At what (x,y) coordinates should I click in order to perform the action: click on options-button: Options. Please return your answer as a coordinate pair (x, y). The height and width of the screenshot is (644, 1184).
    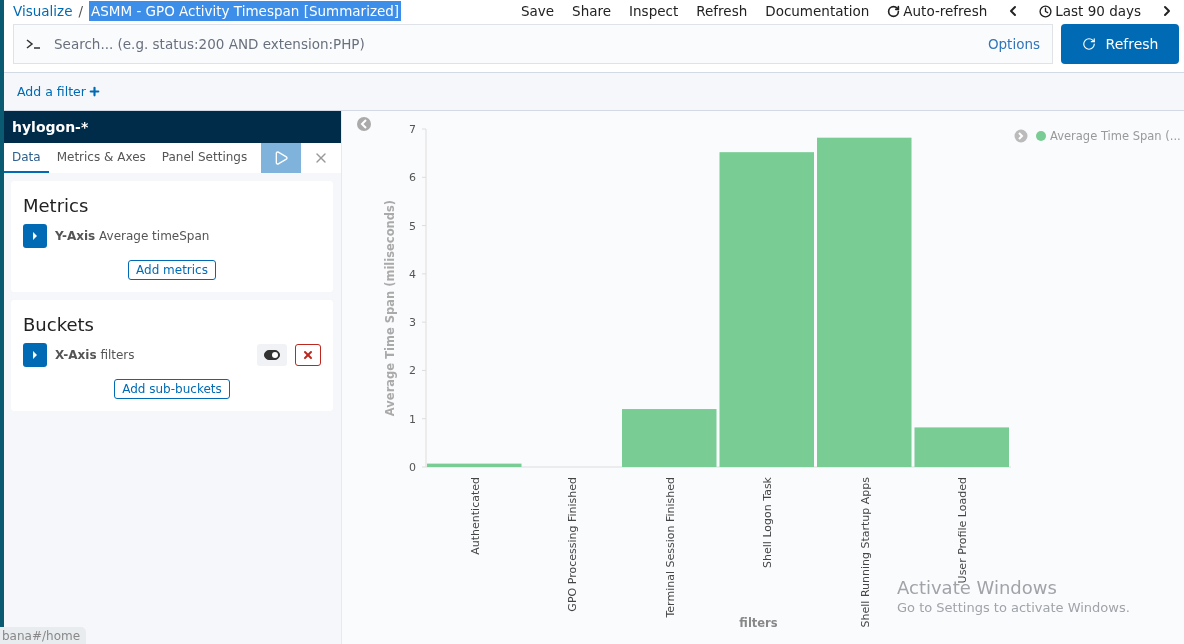
    Looking at the image, I should click on (1013, 44).